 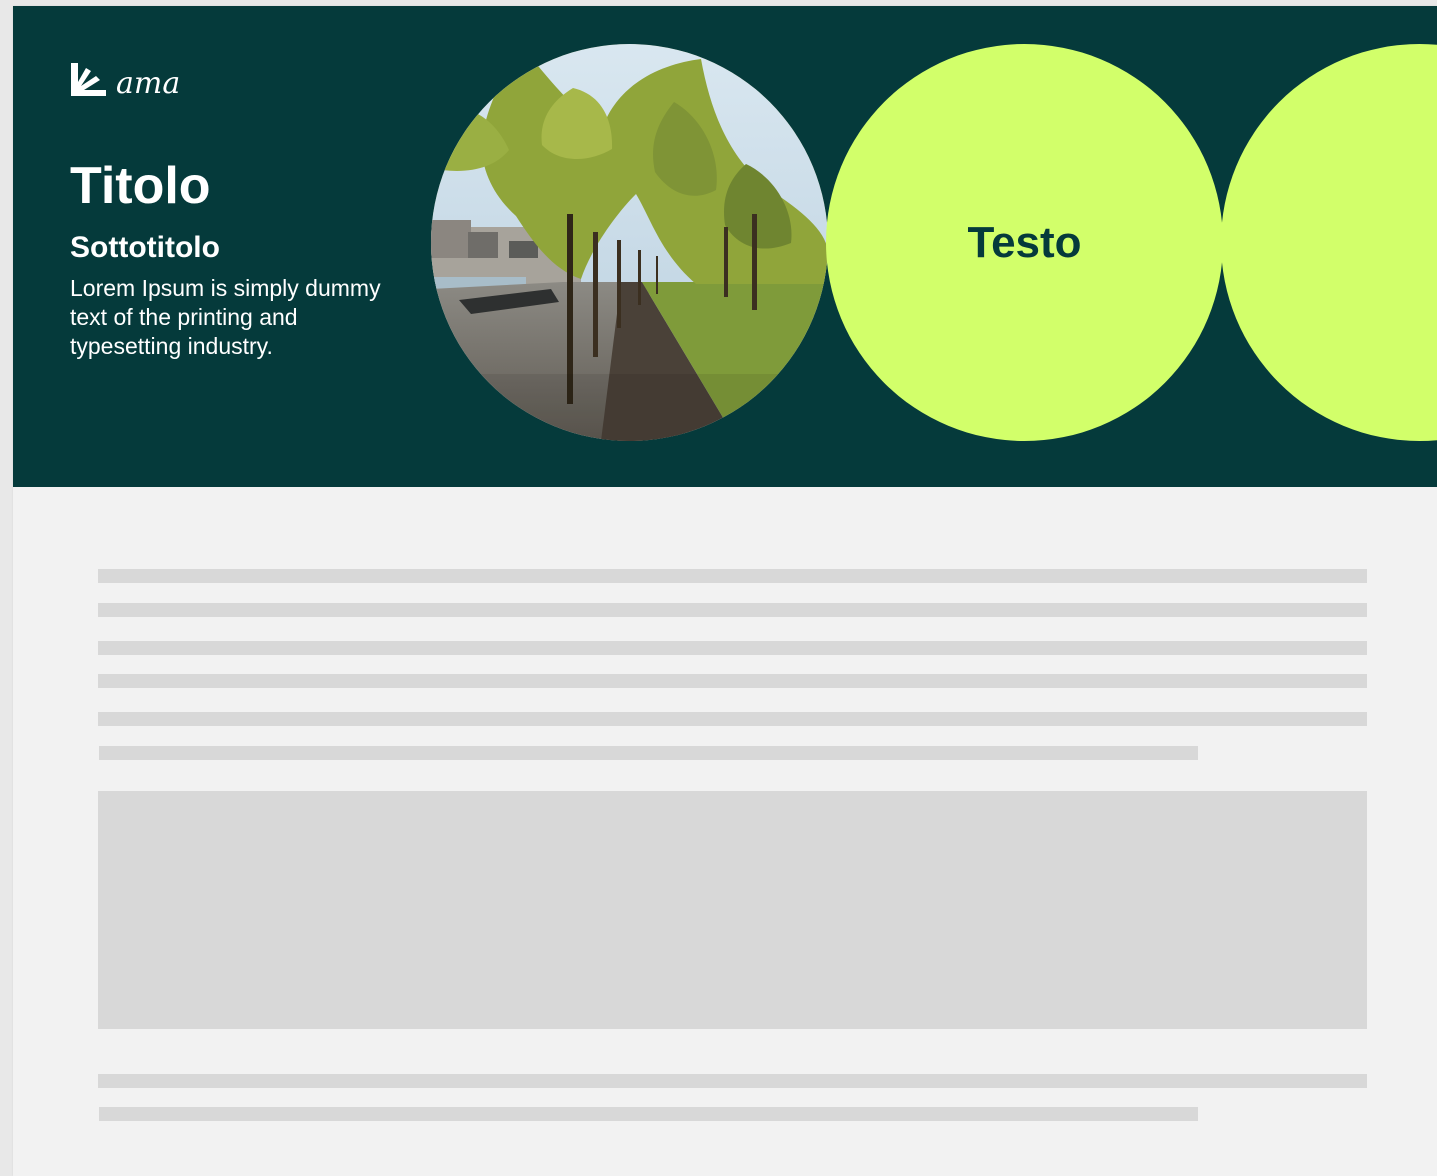 I want to click on testo-circle: Testo, so click(x=1024, y=242).